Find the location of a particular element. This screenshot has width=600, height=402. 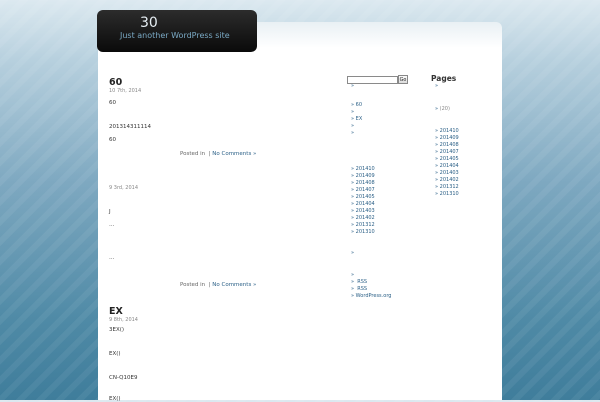

categories-list: » (20) is located at coordinates (442, 109).